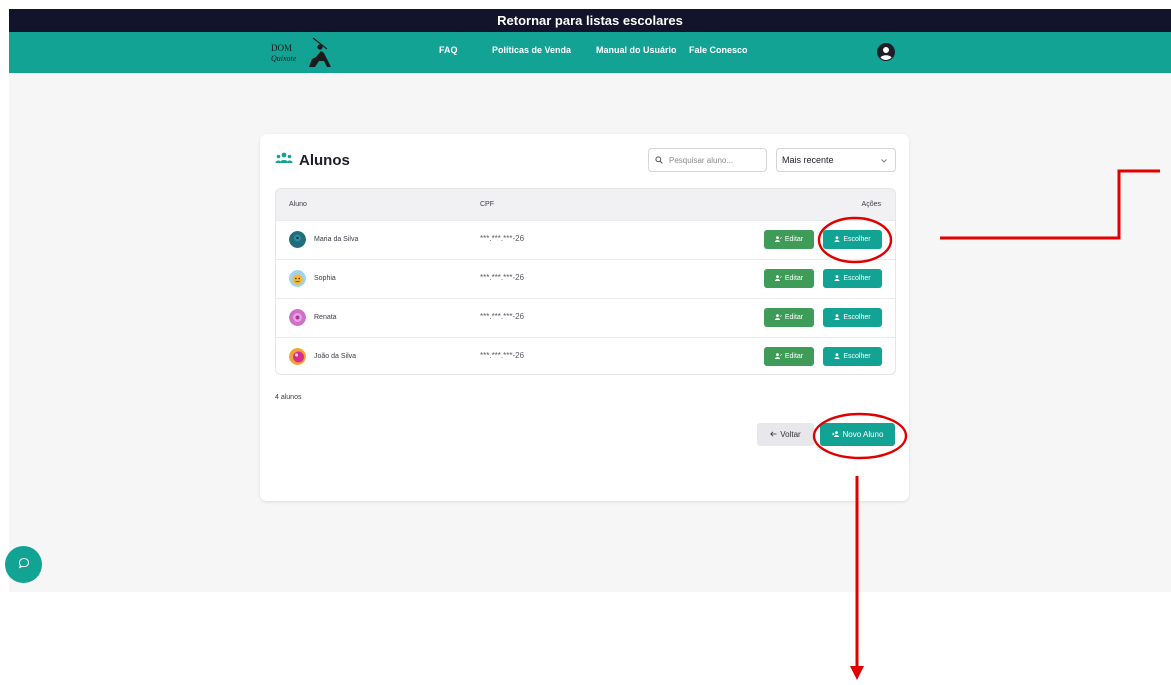 This screenshot has height=685, width=1171. What do you see at coordinates (773, 434) in the screenshot?
I see `arrow-left-icon` at bounding box center [773, 434].